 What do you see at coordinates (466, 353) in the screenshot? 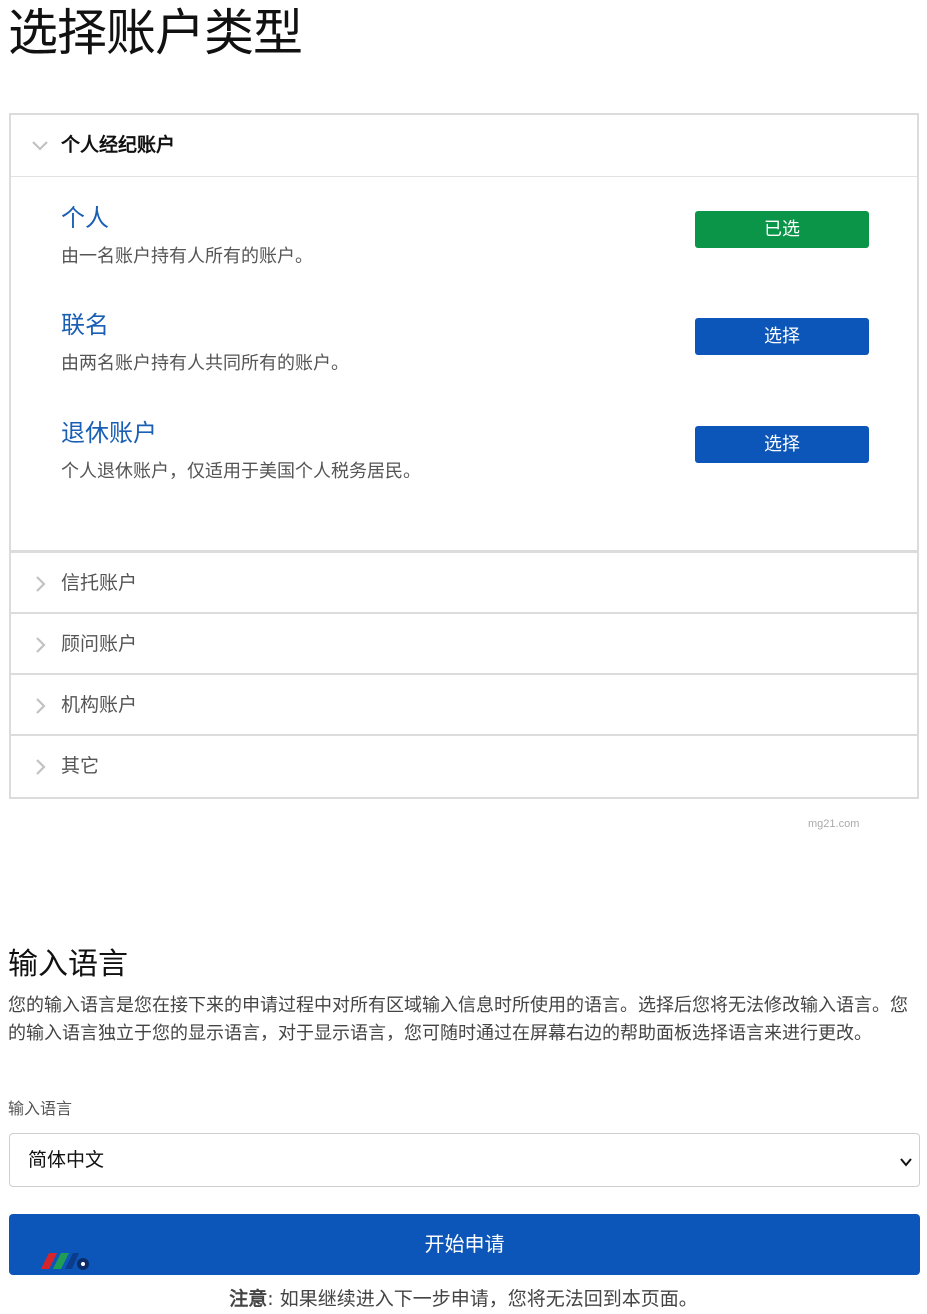
I see `account-option-joint: 联名 由两名账户持有人共同所有的账户。 选择` at bounding box center [466, 353].